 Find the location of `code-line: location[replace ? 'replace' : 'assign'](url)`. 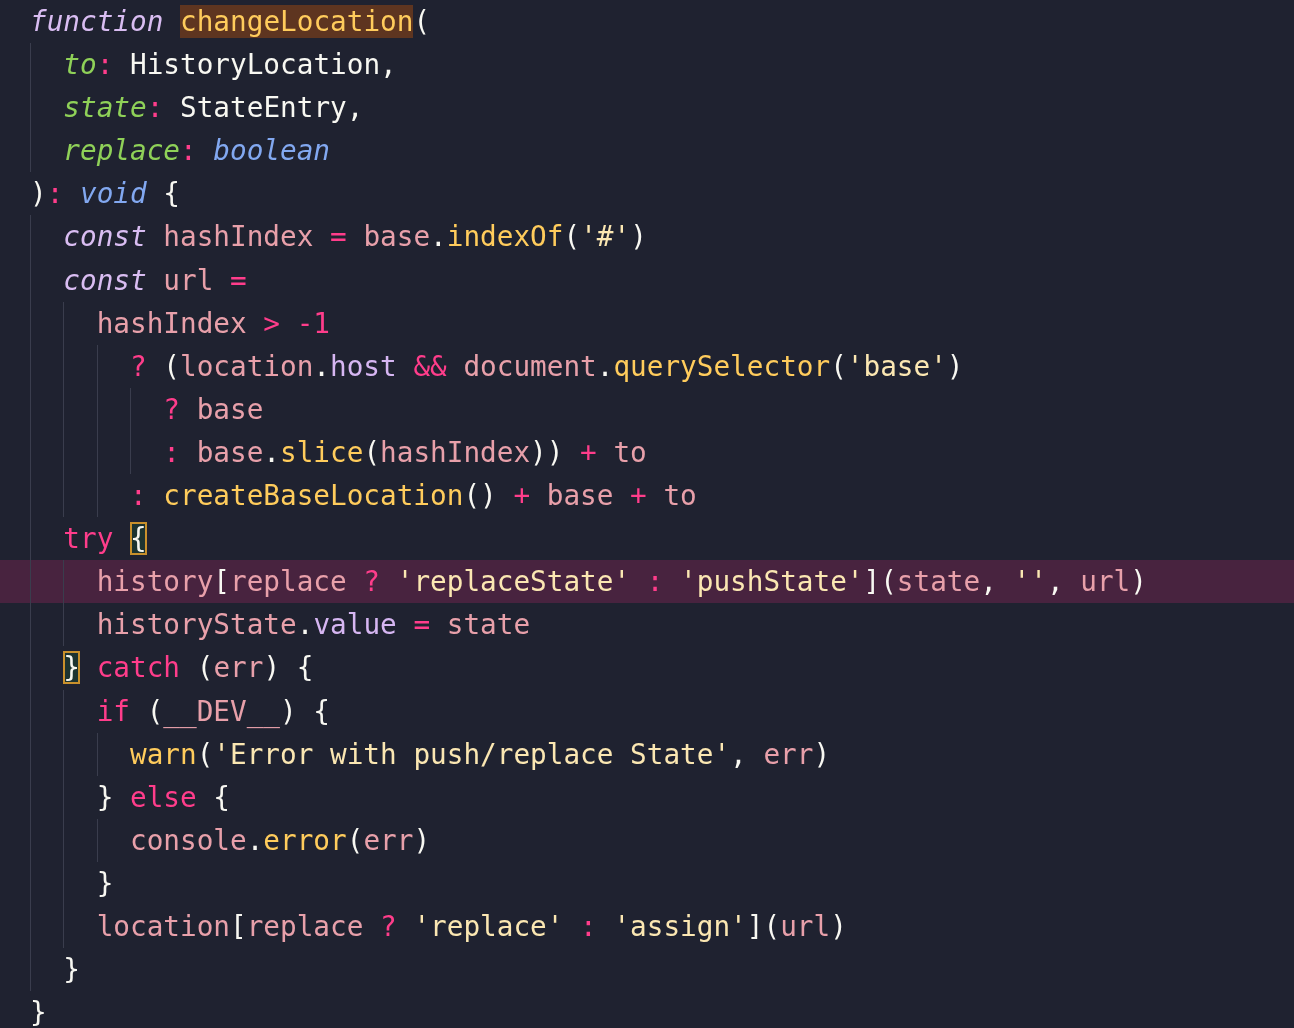

code-line: location[replace ? 'replace' : 'assign'](url) is located at coordinates (471, 926).